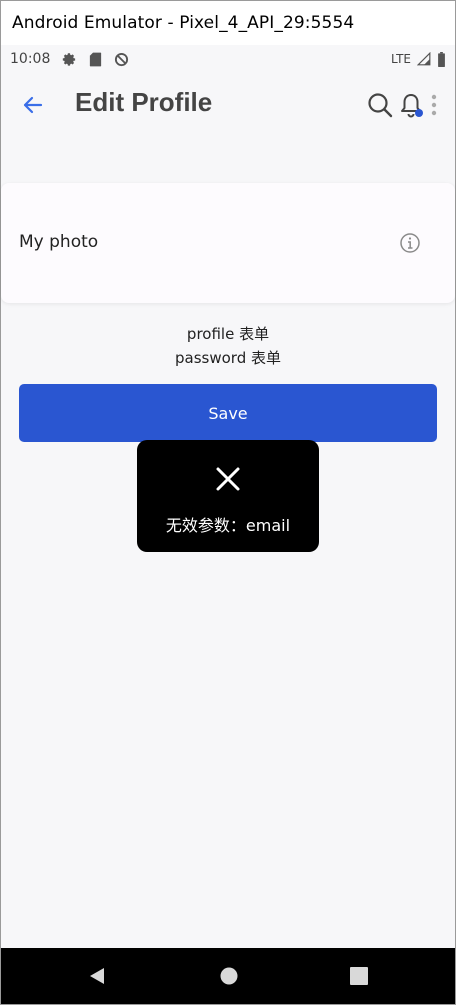  Describe the element at coordinates (96, 59) in the screenshot. I see `sd-card-icon` at that location.